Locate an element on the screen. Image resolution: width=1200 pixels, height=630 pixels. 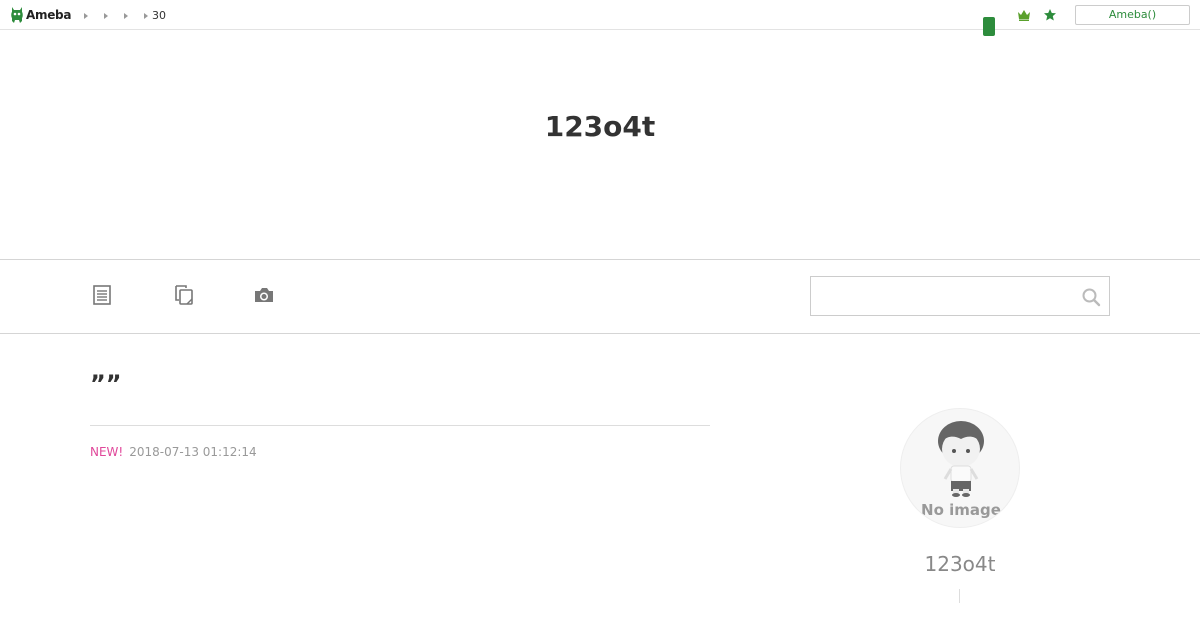
new-badge: NEW! is located at coordinates (107, 452).